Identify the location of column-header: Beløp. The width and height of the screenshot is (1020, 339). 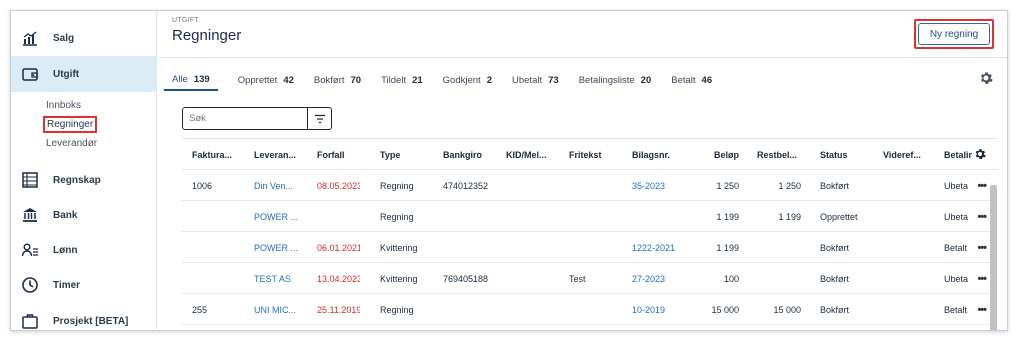
(716, 154).